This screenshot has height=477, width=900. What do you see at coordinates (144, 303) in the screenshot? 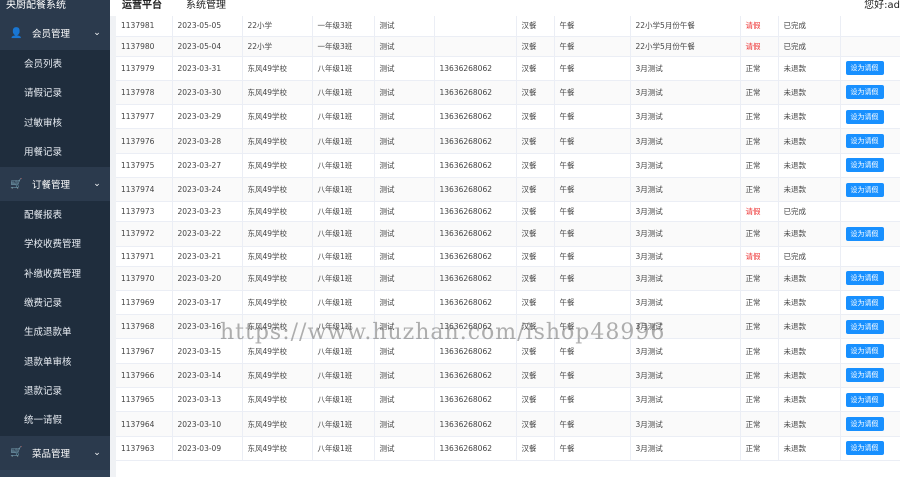
I see `cell-id: 1137969` at bounding box center [144, 303].